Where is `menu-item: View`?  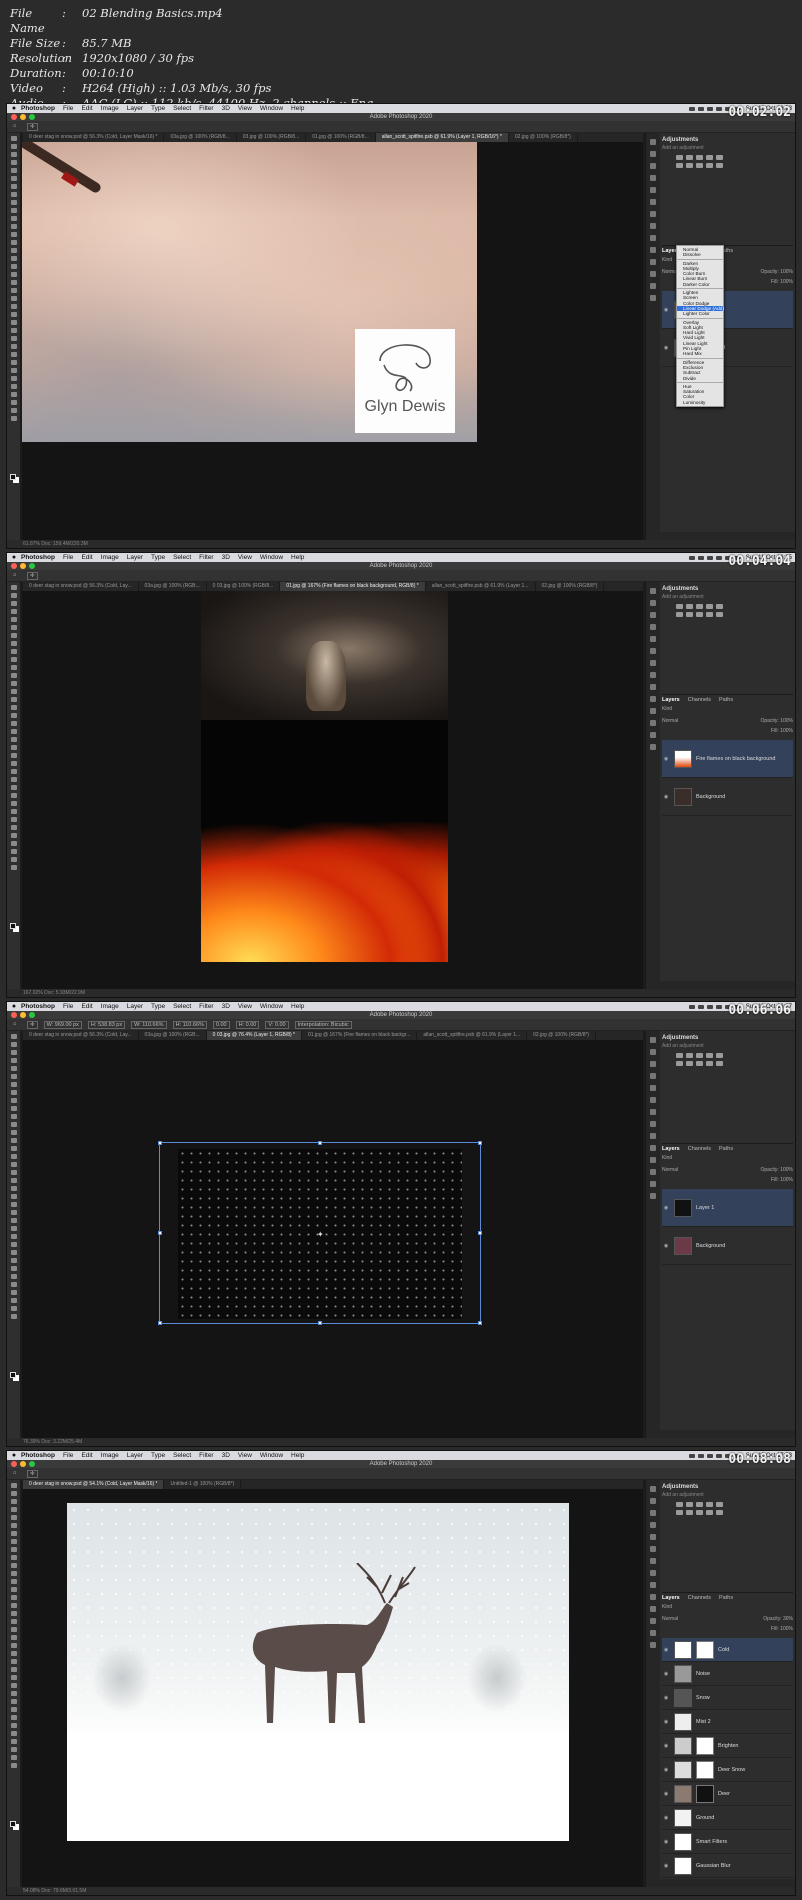 menu-item: View is located at coordinates (245, 1006).